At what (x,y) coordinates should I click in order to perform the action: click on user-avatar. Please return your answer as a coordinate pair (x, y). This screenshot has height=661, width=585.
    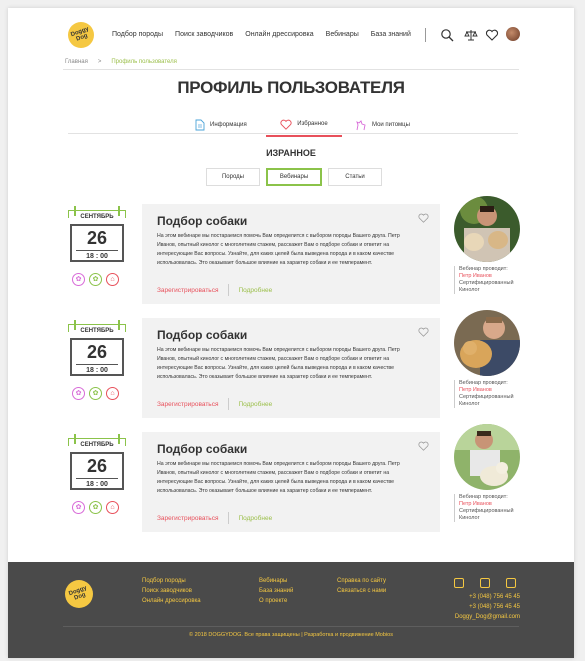
    Looking at the image, I should click on (513, 34).